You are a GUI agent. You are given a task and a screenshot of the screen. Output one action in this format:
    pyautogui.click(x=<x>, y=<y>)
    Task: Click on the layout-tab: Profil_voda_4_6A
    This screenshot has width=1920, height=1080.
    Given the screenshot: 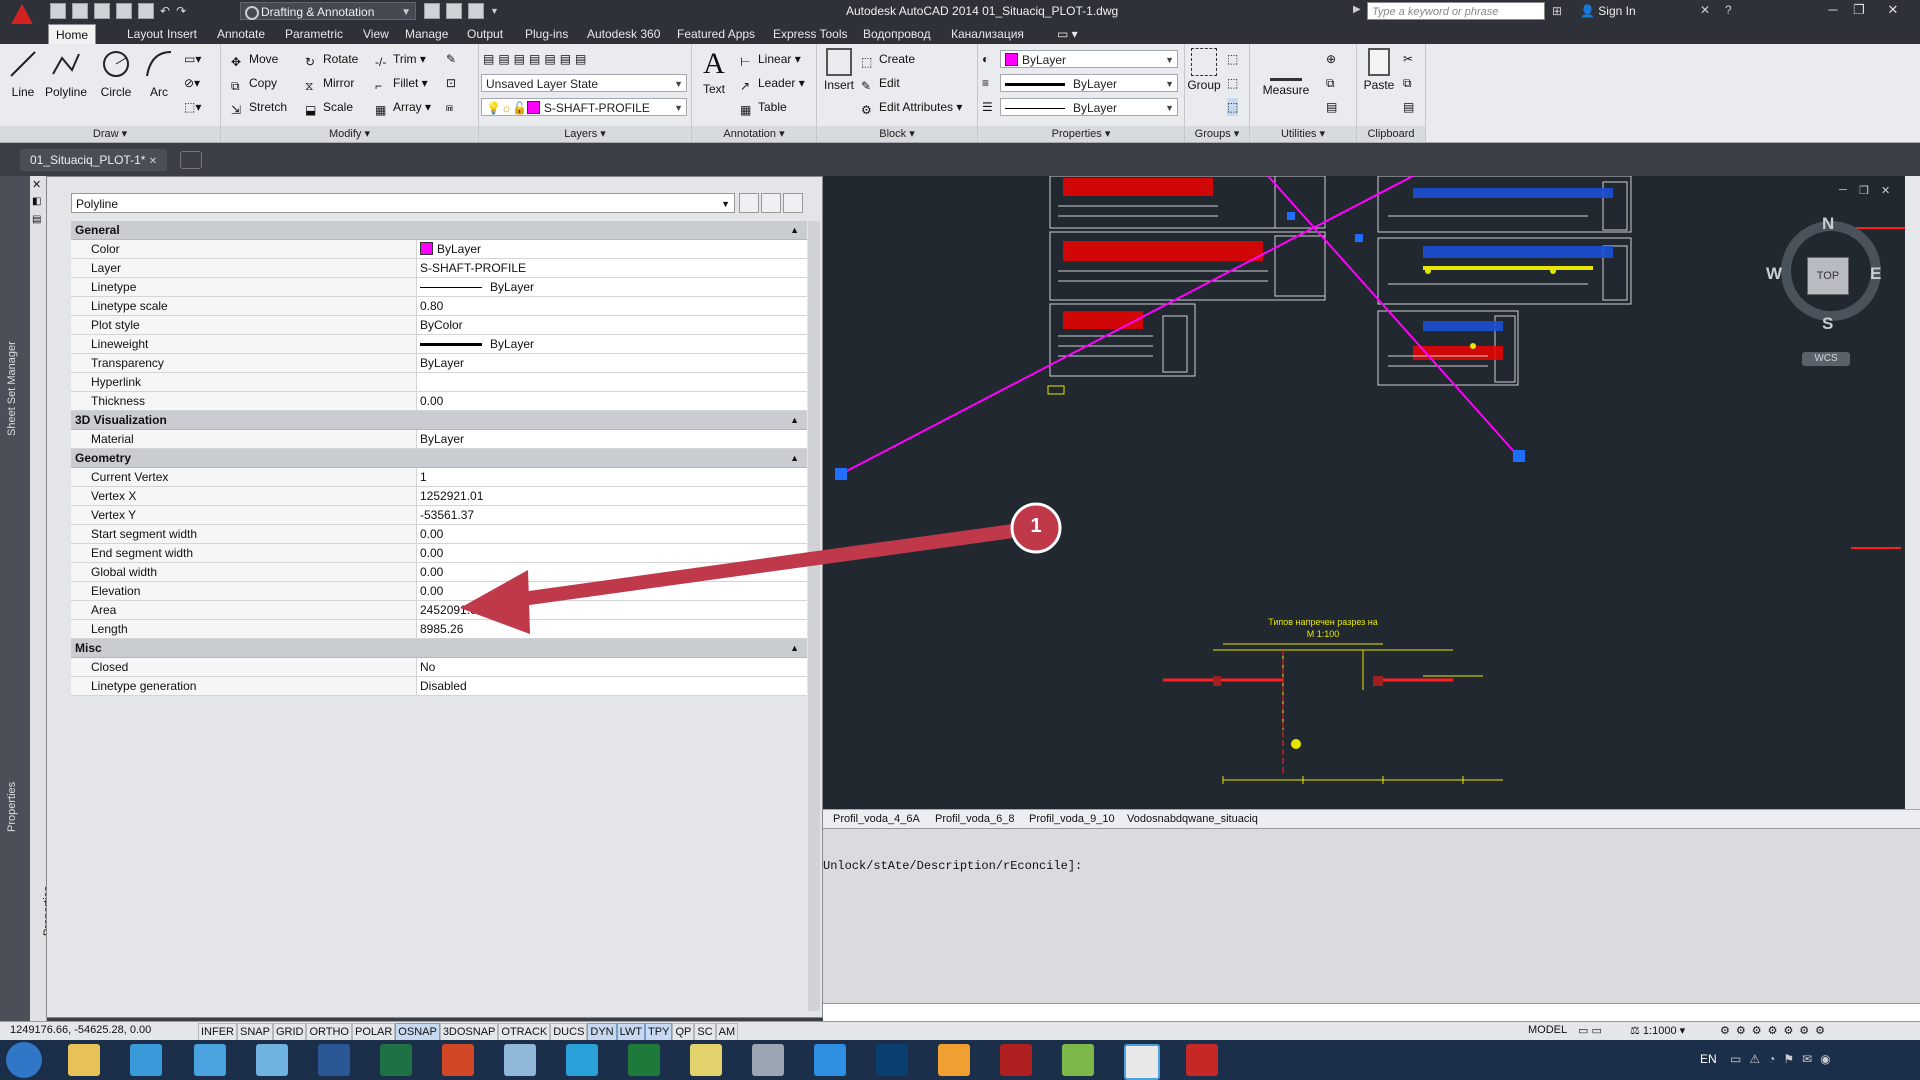 What is the action you would take?
    pyautogui.click(x=876, y=819)
    